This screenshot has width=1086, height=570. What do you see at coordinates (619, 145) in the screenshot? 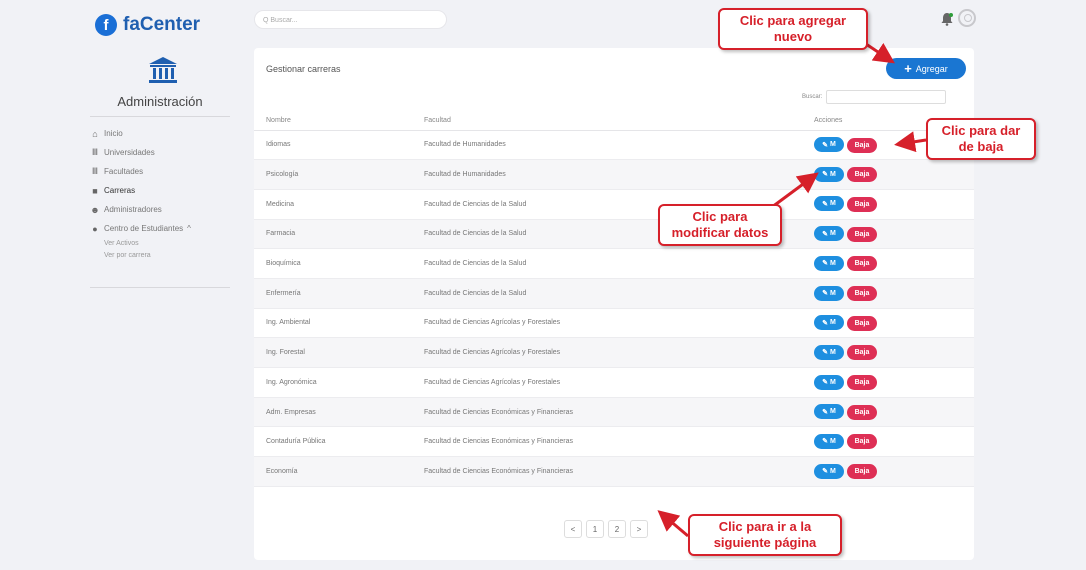
I see `cell-facultad: Facultad de Humanidades` at bounding box center [619, 145].